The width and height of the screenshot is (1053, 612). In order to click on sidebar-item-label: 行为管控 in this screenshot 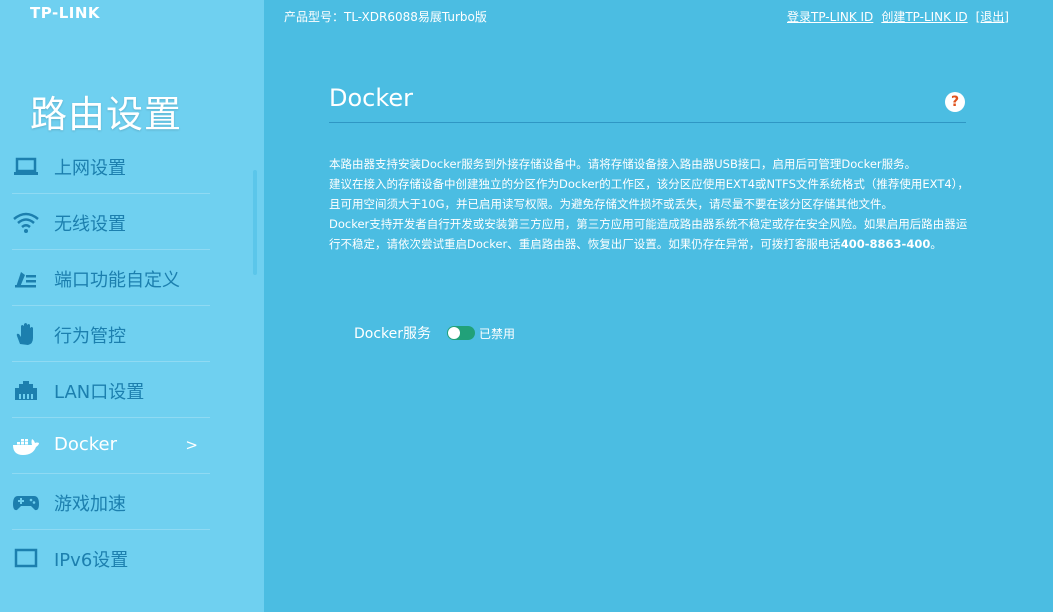, I will do `click(90, 336)`.